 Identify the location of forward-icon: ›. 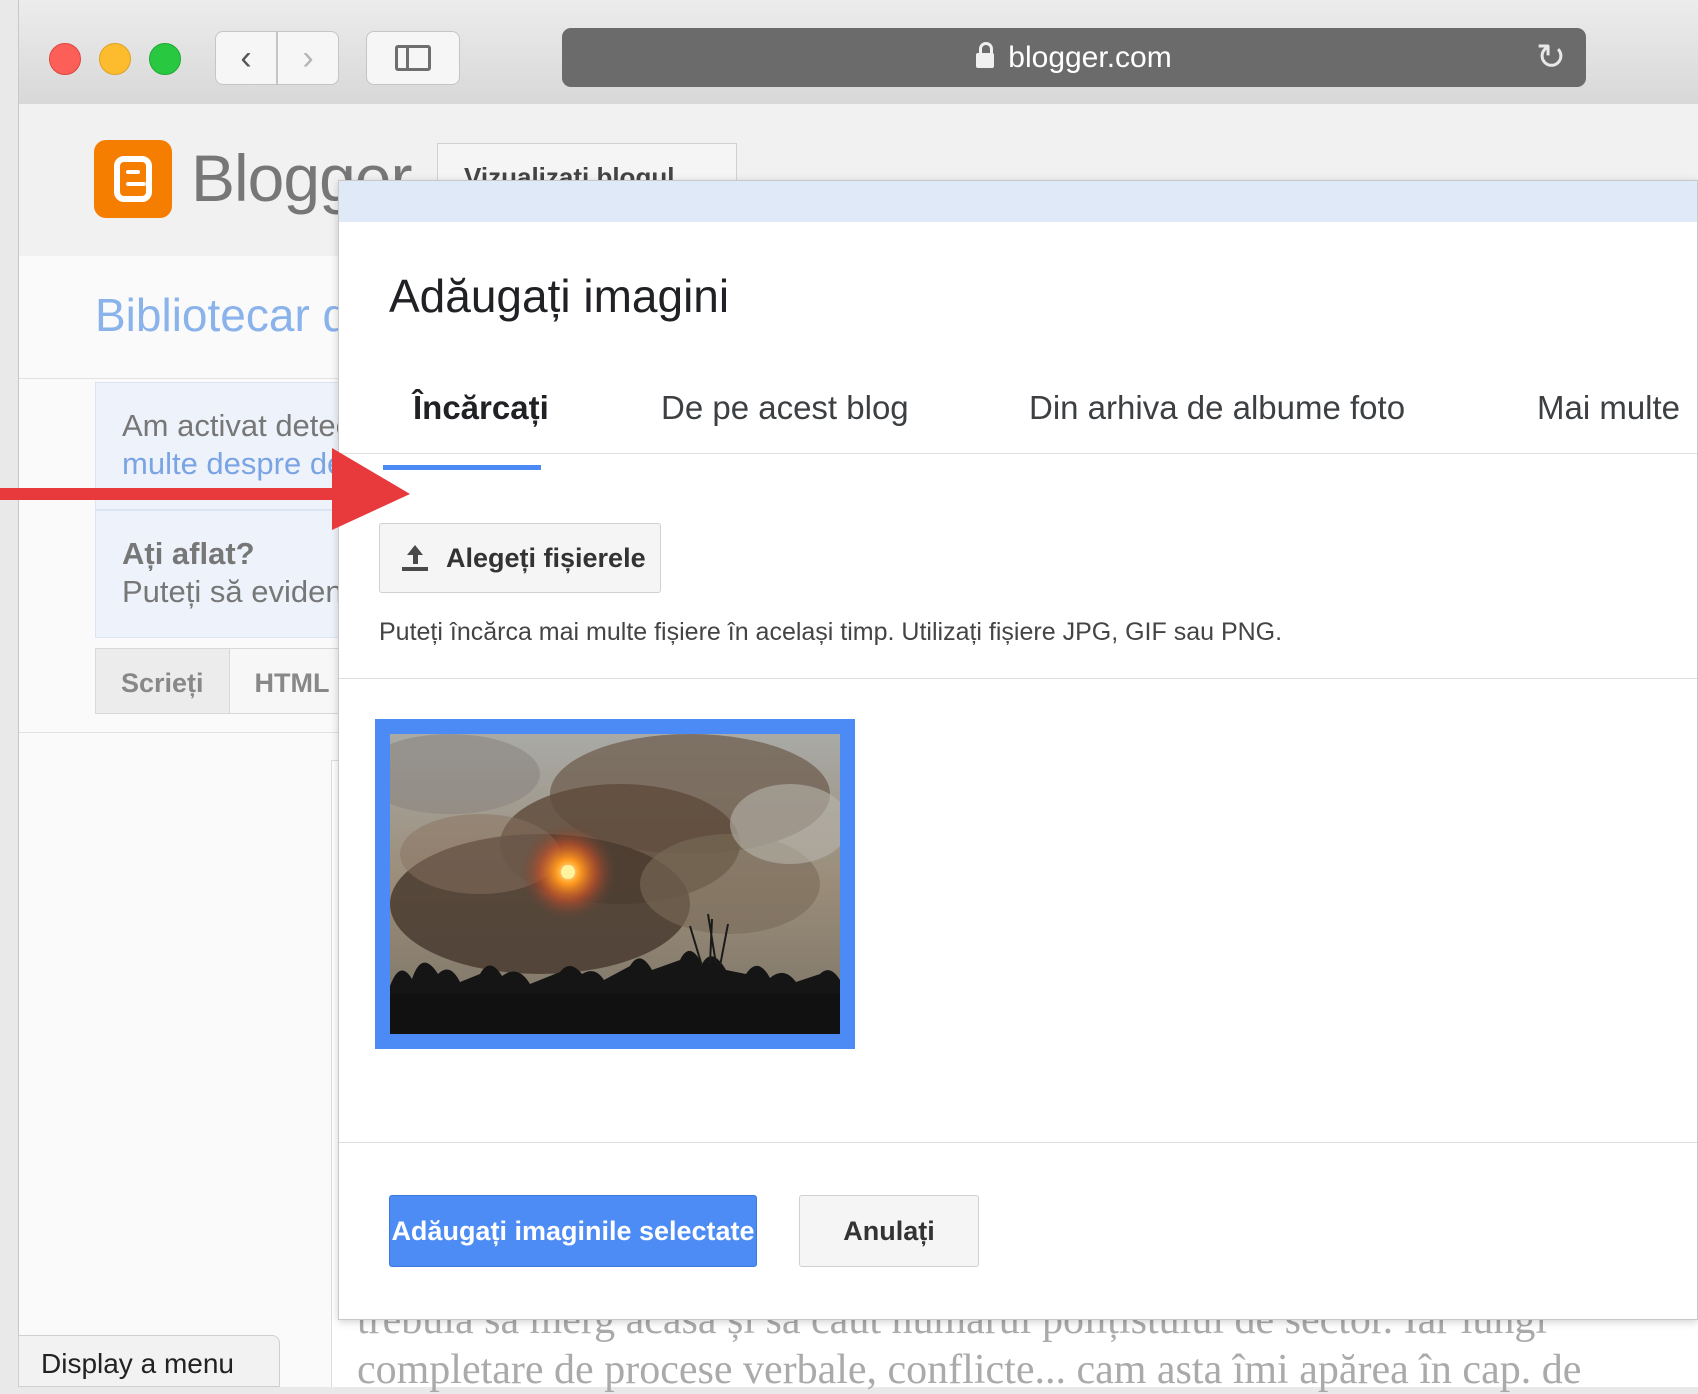
(308, 57).